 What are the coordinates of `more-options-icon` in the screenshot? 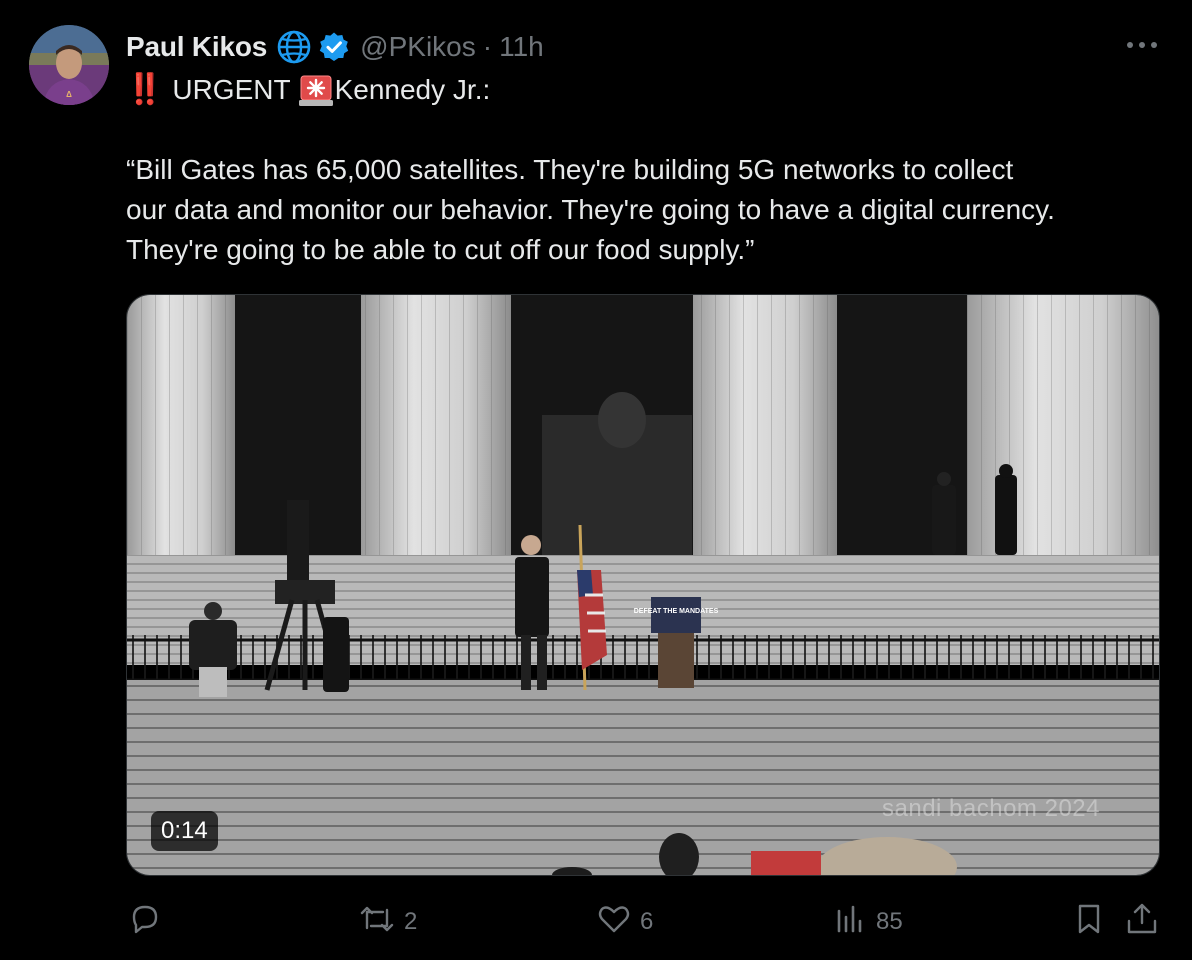 It's located at (1142, 45).